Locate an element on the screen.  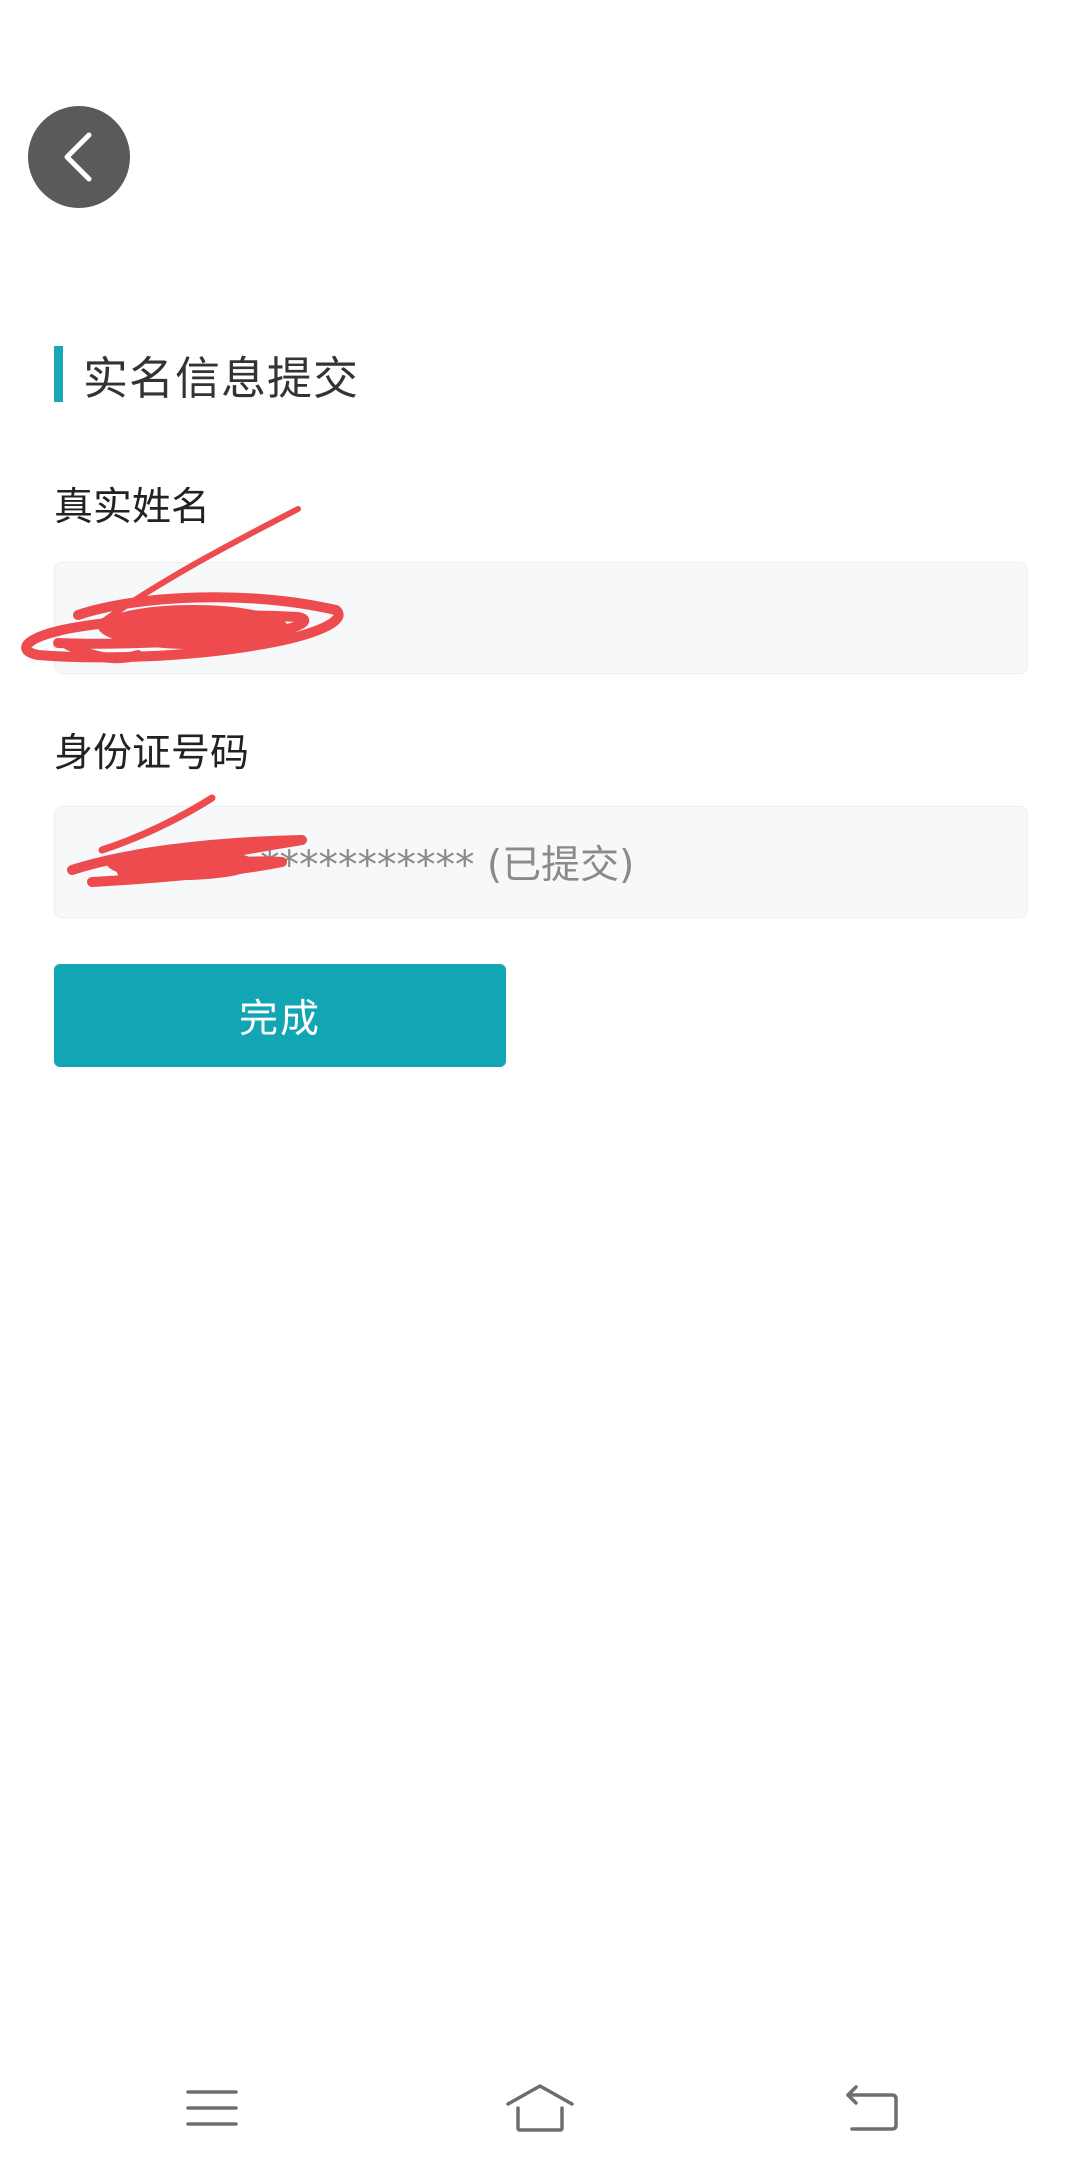
home-icon is located at coordinates (540, 2110).